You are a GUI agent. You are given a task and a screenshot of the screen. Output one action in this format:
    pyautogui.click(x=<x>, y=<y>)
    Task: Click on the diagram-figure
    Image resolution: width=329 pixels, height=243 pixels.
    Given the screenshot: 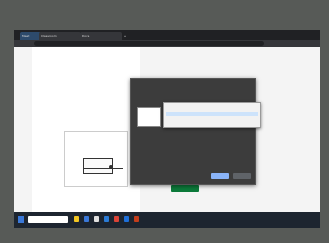 What is the action you would take?
    pyautogui.click(x=96, y=159)
    